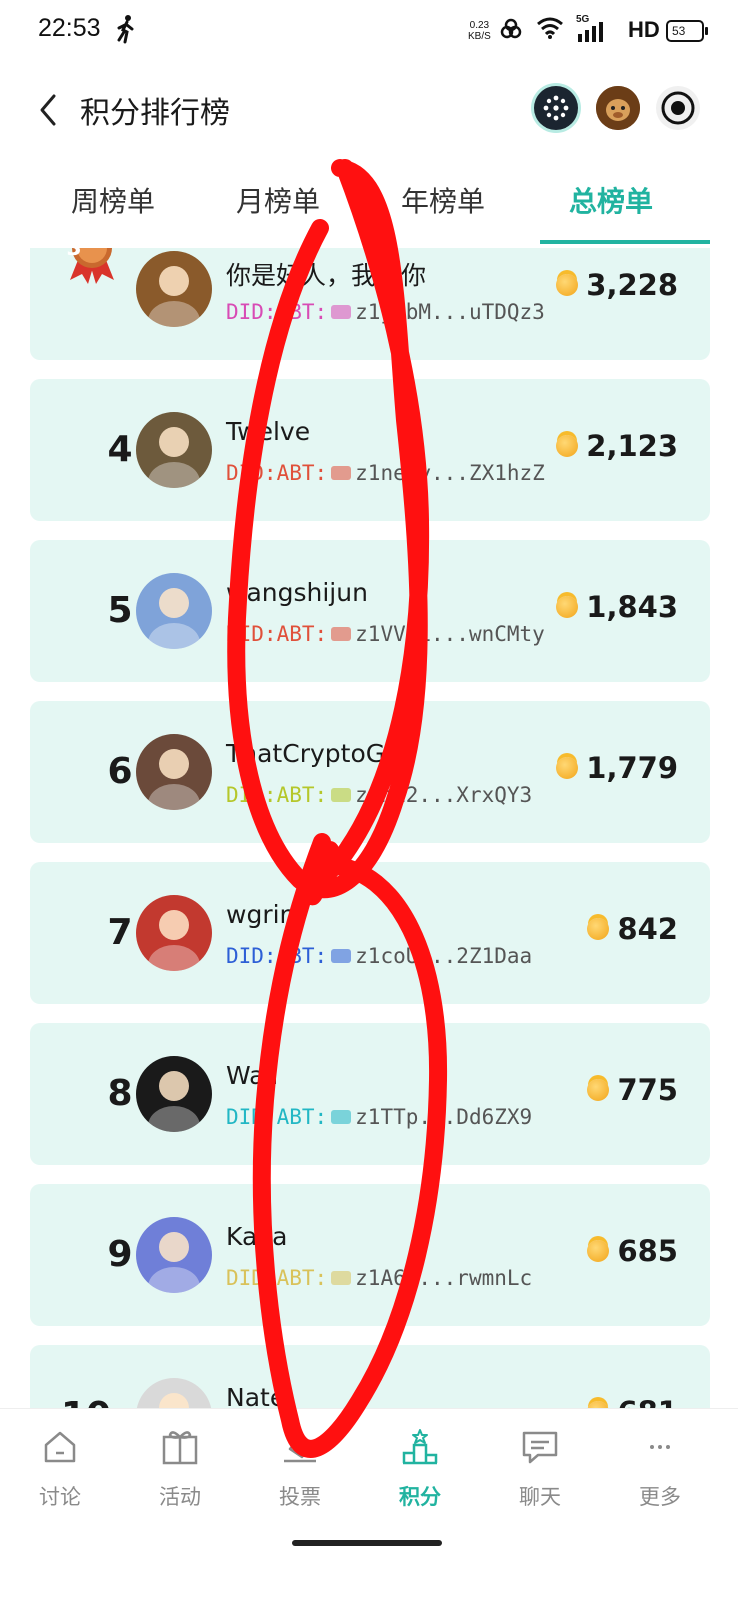 The height and width of the screenshot is (1600, 738). I want to click on grid-dots-button, so click(556, 108).